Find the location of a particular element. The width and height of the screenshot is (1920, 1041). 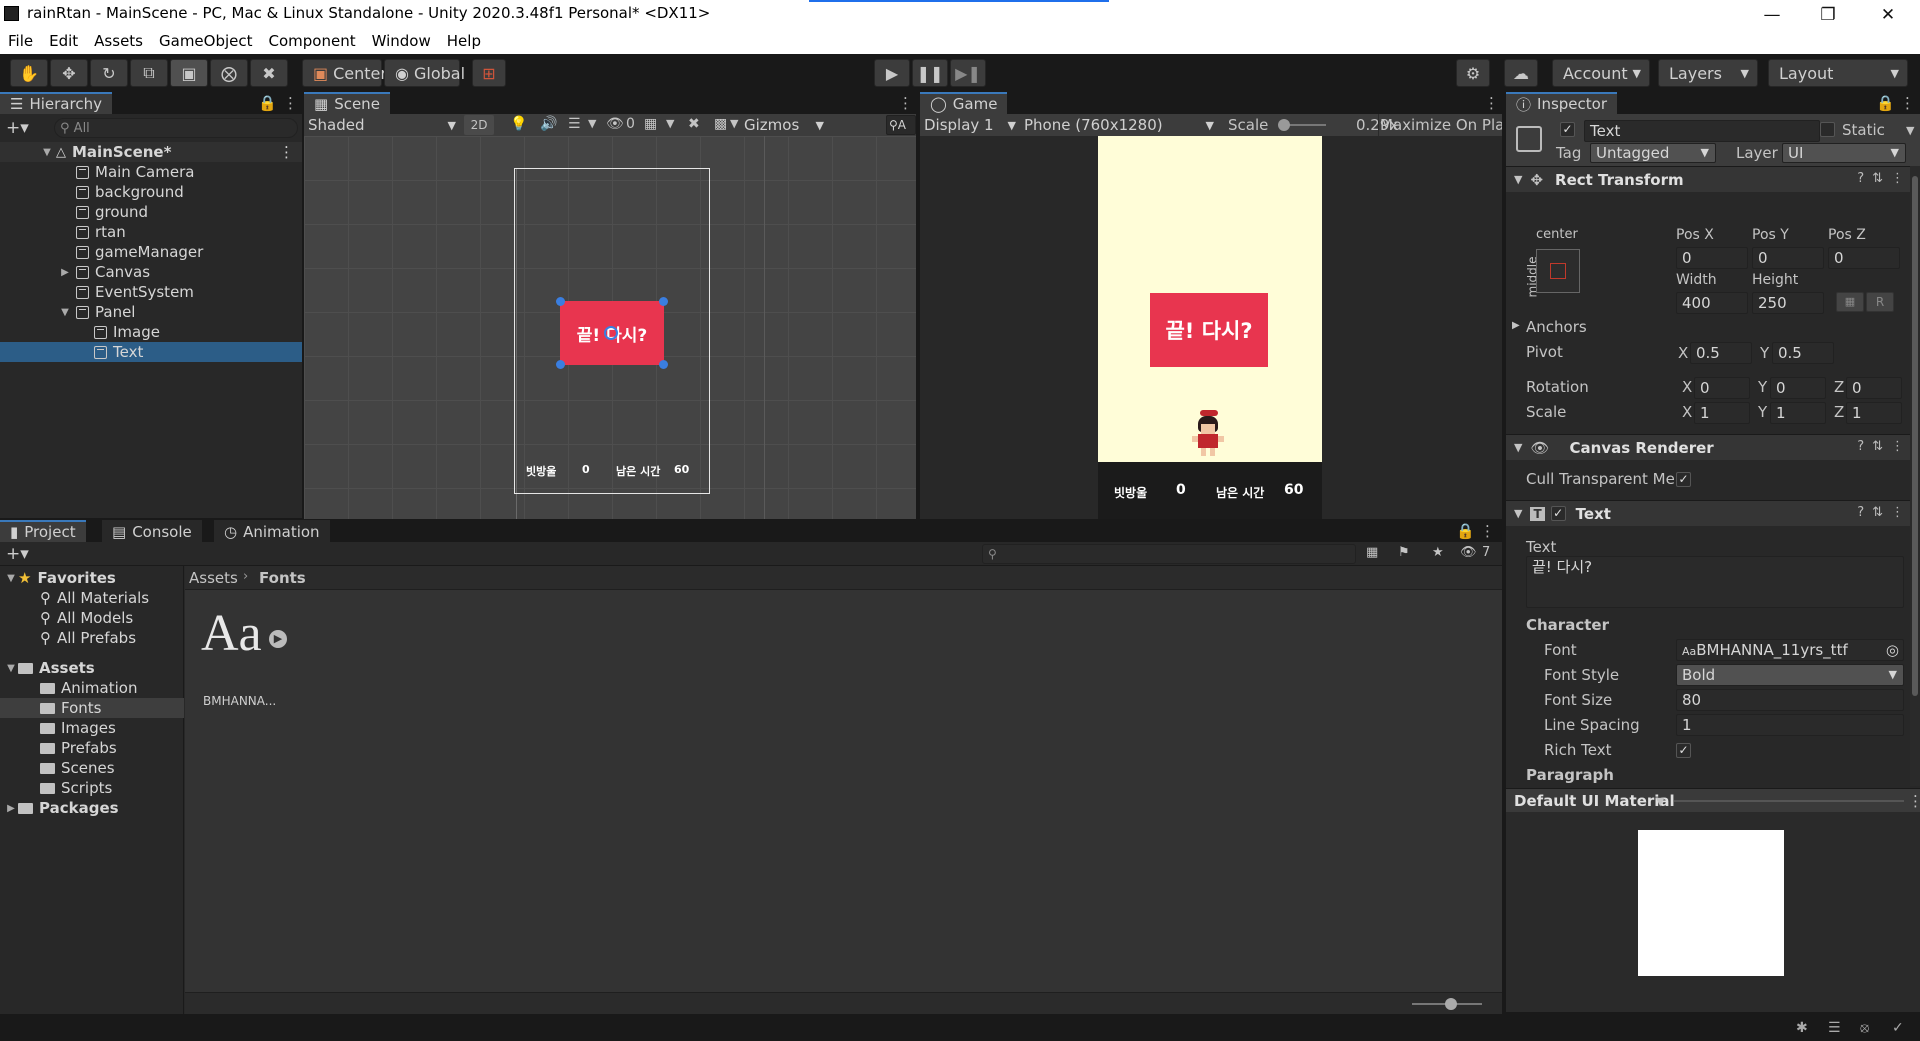

hidden-objects-icon: 👁 is located at coordinates (615, 124).